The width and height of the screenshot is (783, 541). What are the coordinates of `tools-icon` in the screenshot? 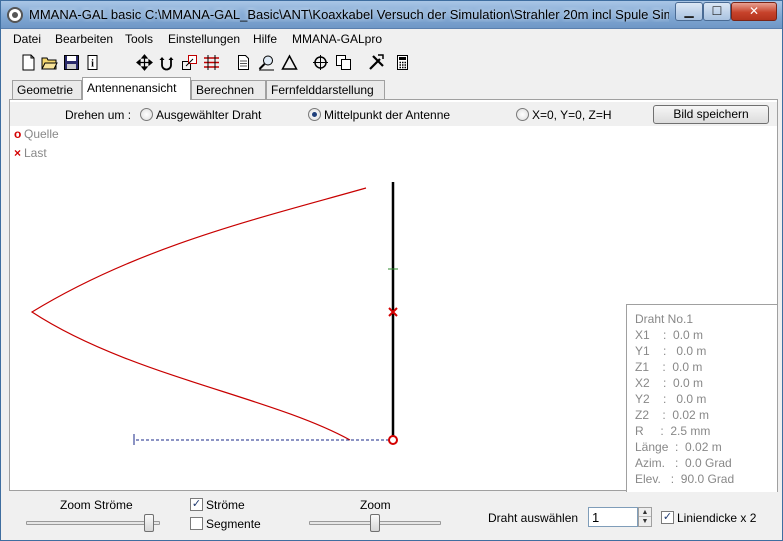 It's located at (376, 62).